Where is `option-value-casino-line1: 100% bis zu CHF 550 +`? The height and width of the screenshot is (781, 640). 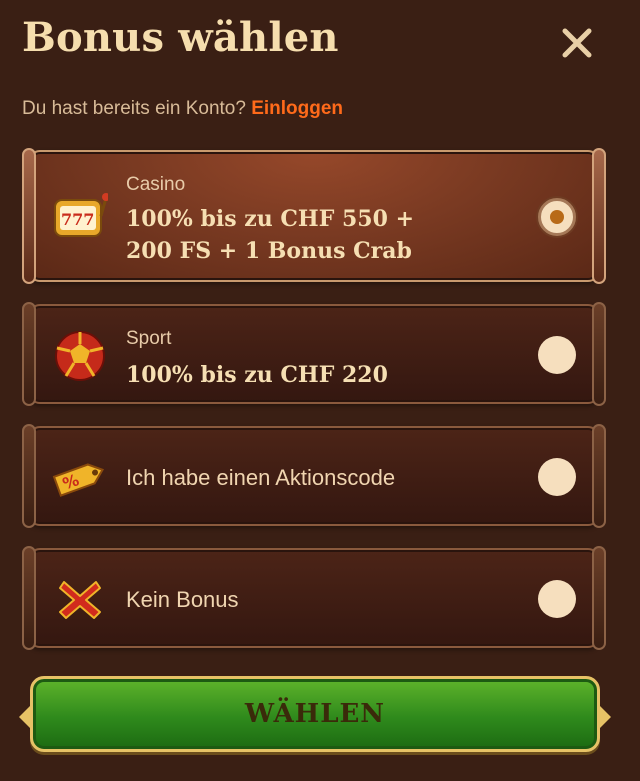
option-value-casino-line1: 100% bis zu CHF 550 + is located at coordinates (270, 219).